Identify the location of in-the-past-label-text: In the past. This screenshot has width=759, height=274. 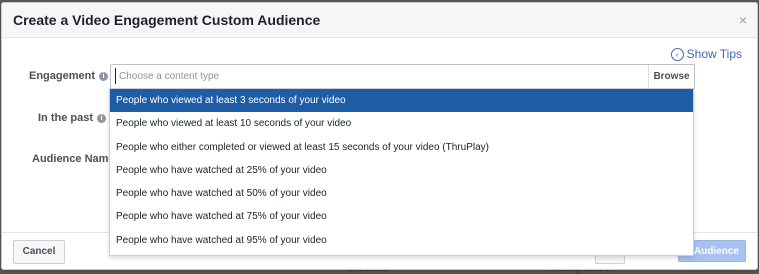
(66, 118).